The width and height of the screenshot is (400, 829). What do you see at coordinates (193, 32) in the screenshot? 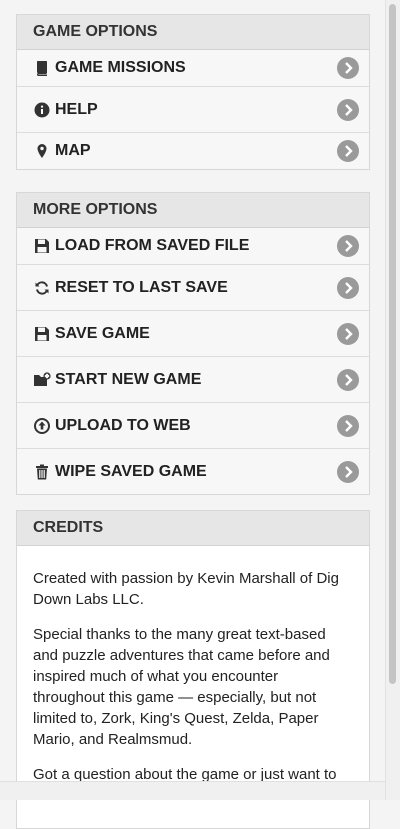
I see `game-options-header: GAME OPTIONS` at bounding box center [193, 32].